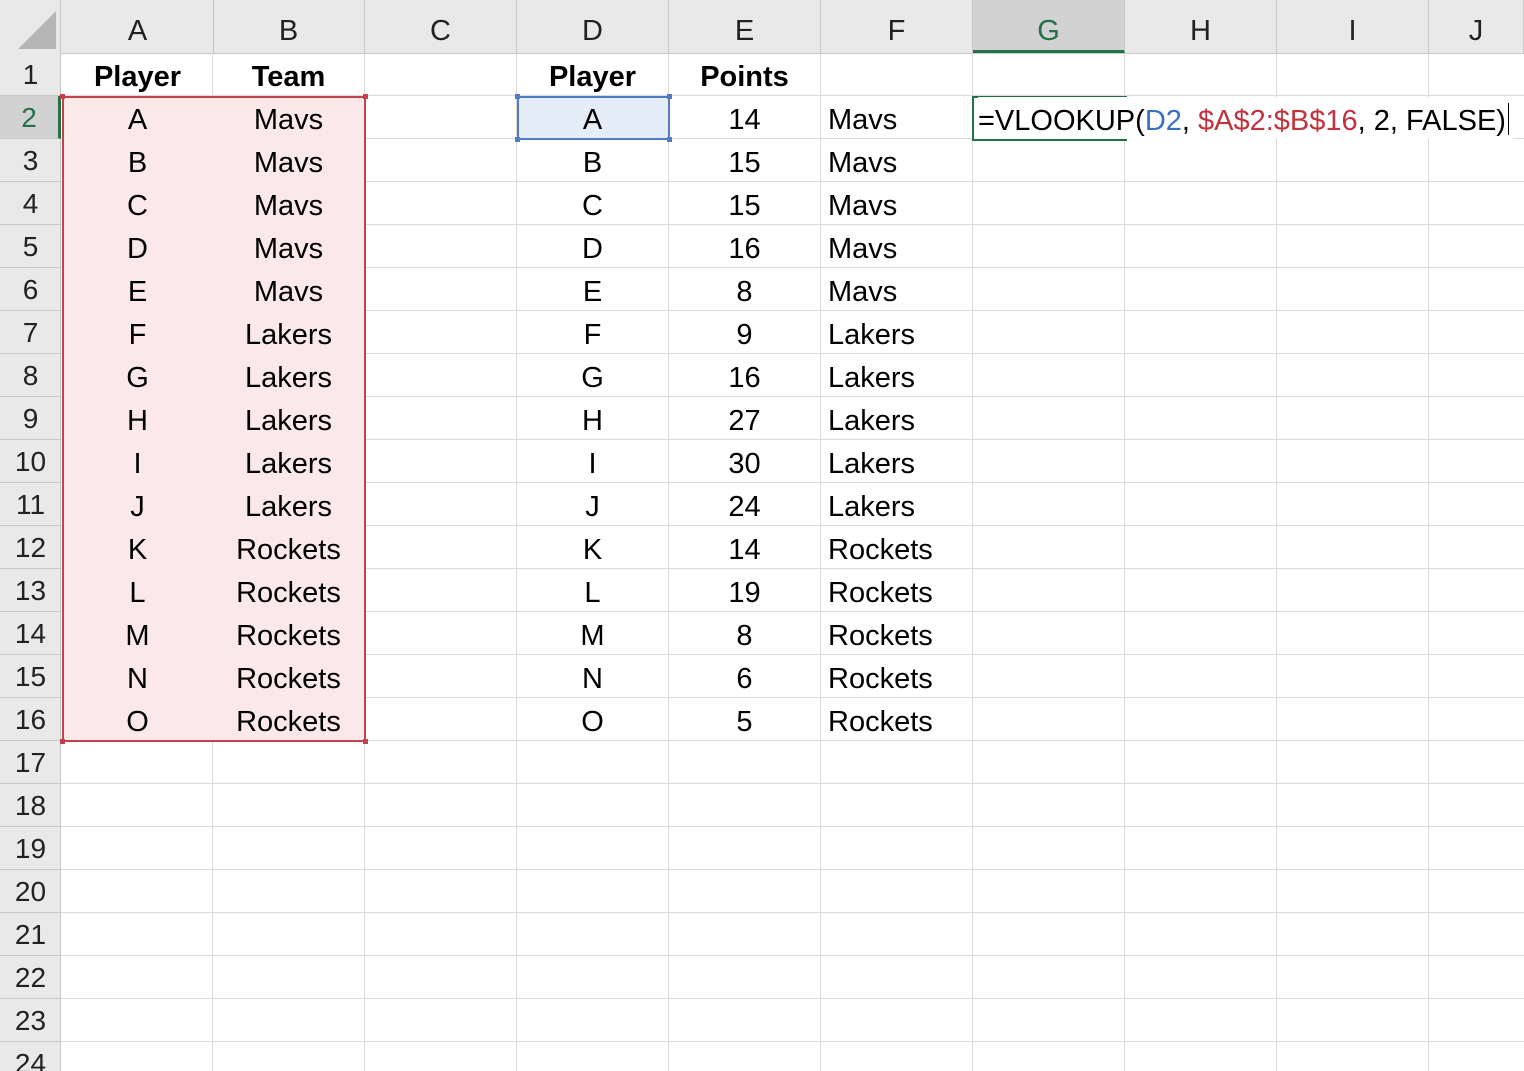  Describe the element at coordinates (30, 26) in the screenshot. I see `select-all-button` at that location.